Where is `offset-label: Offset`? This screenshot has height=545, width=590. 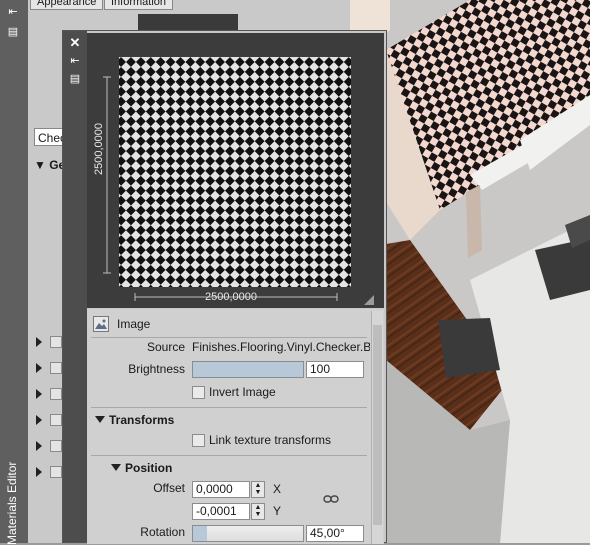 offset-label: Offset is located at coordinates (169, 488).